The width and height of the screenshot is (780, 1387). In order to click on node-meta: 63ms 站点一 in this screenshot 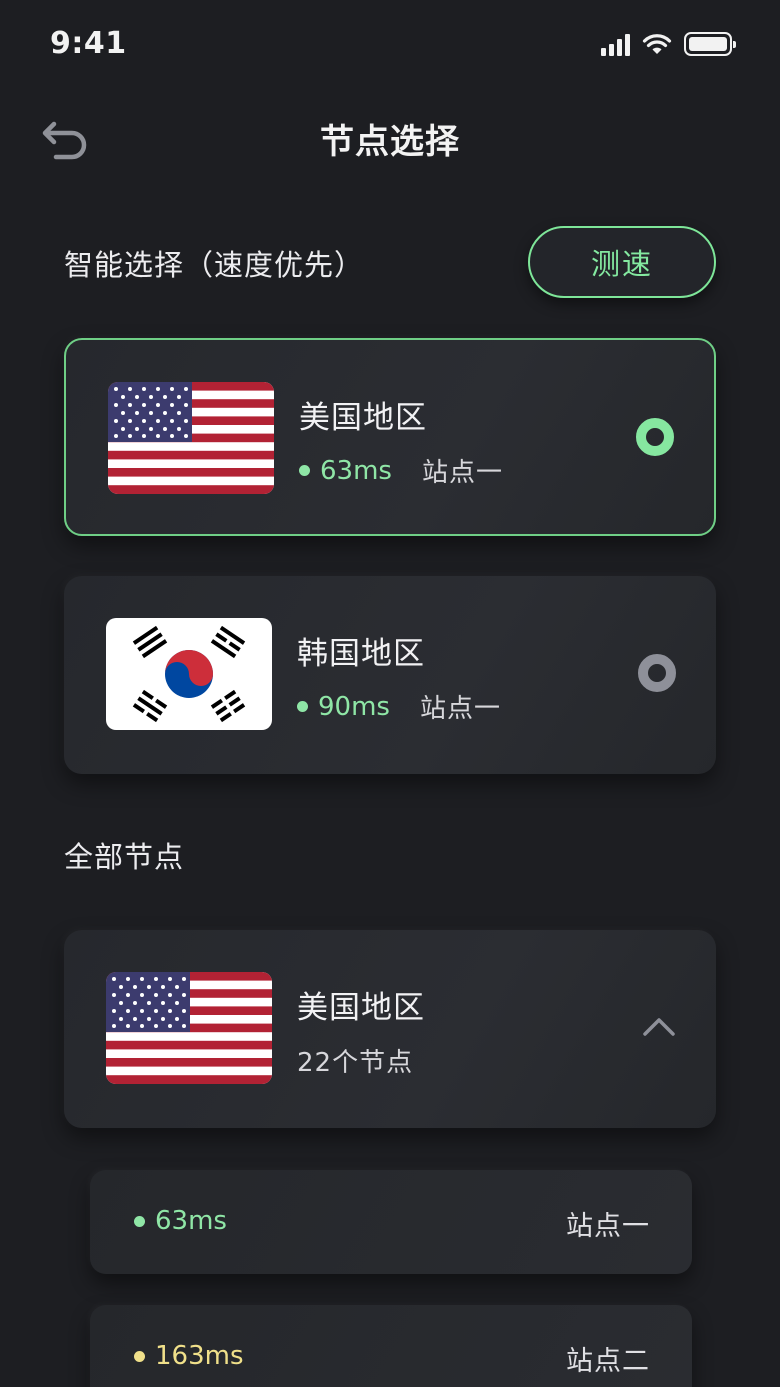, I will do `click(401, 470)`.